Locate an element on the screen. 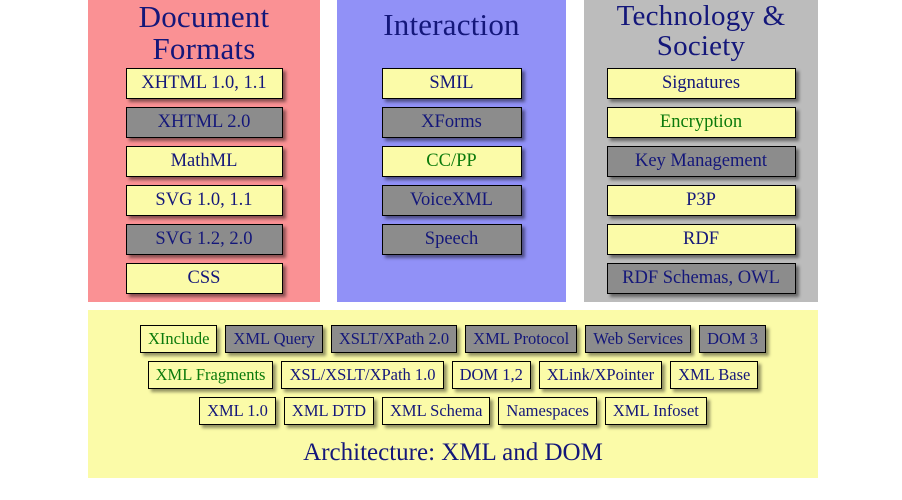 The image size is (902, 500). tech-box-encryption: Encryption is located at coordinates (701, 122).